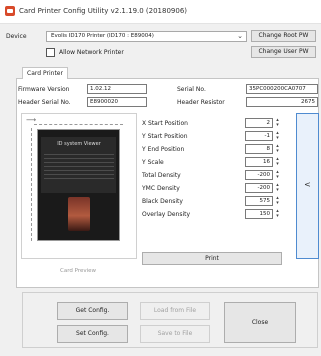 The height and width of the screenshot is (356, 321). What do you see at coordinates (259, 162) in the screenshot?
I see `y-scale-input: 16` at bounding box center [259, 162].